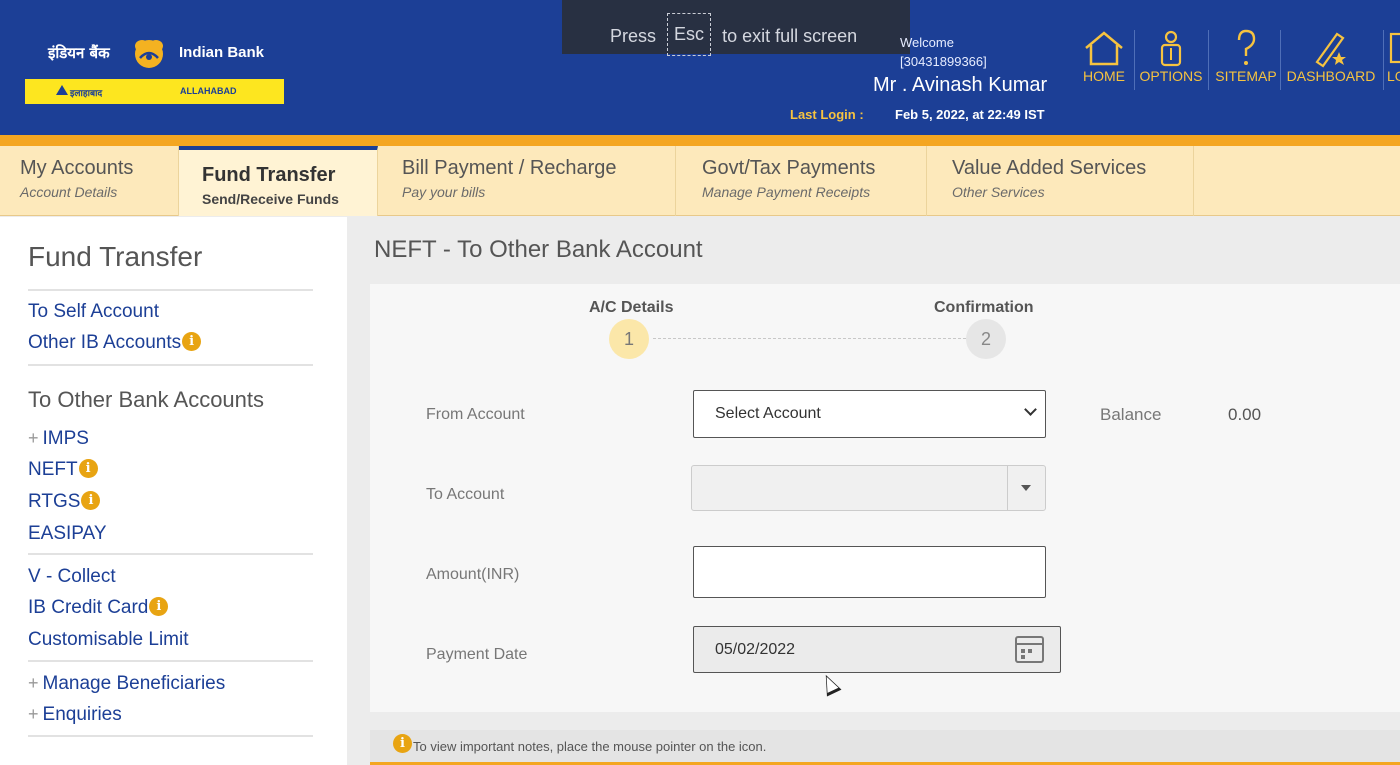  I want to click on nav-dashboard-label: DASHBOARD, so click(1331, 76).